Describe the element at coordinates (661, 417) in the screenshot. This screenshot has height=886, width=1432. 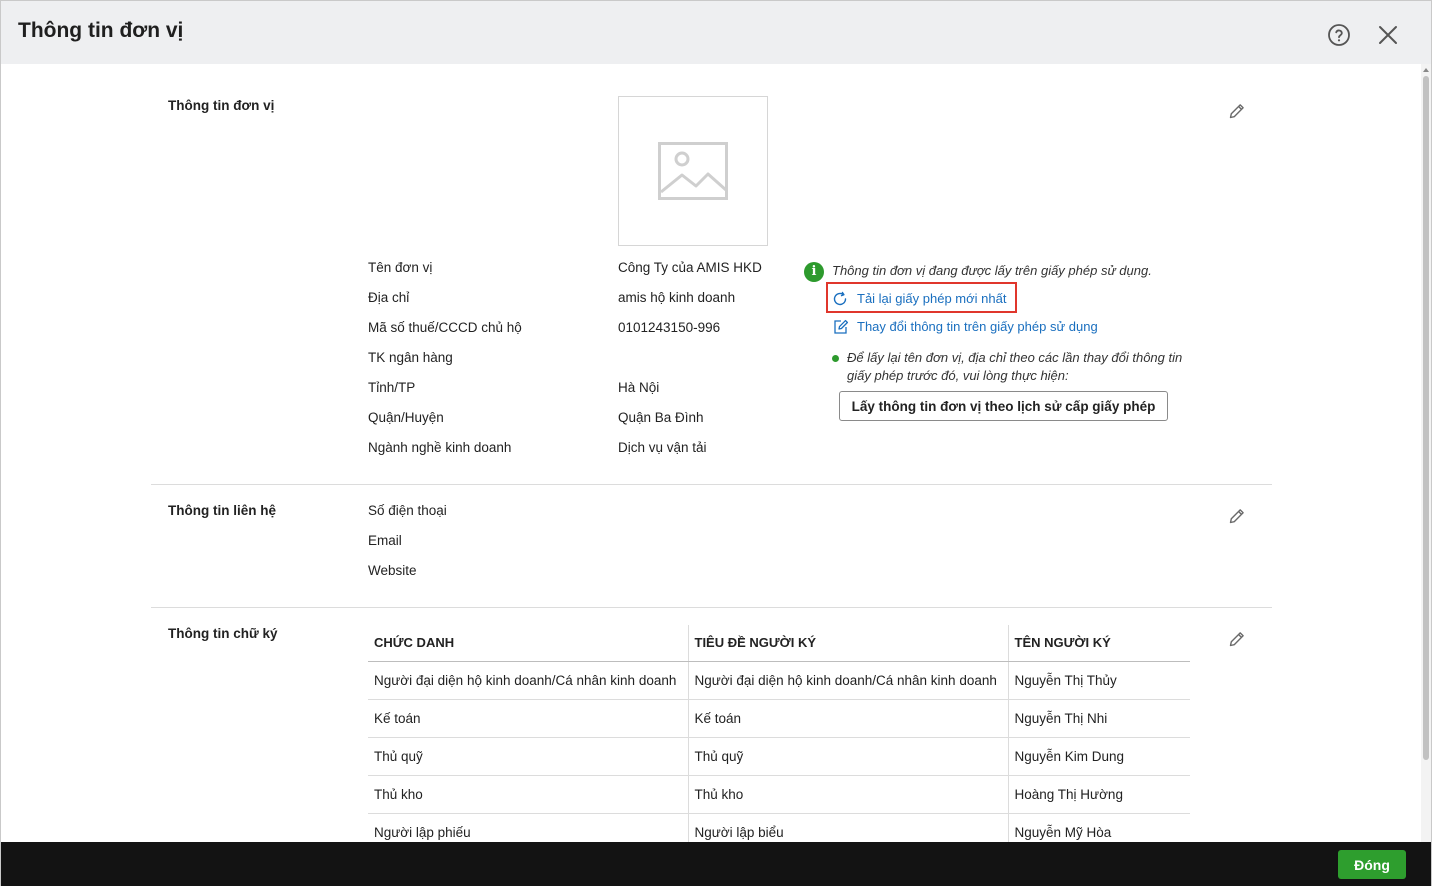
I see `field-value-district: Quận Ba Đình` at that location.